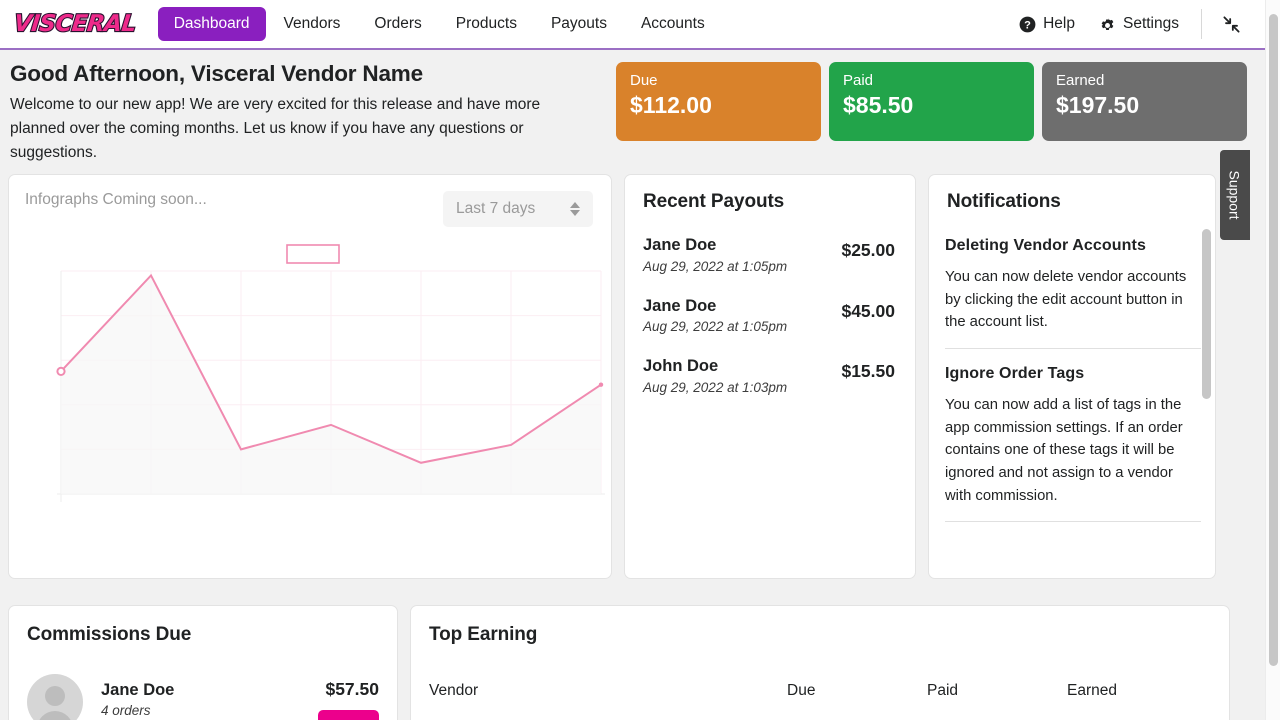  I want to click on column-header-paid: Paid, so click(997, 695).